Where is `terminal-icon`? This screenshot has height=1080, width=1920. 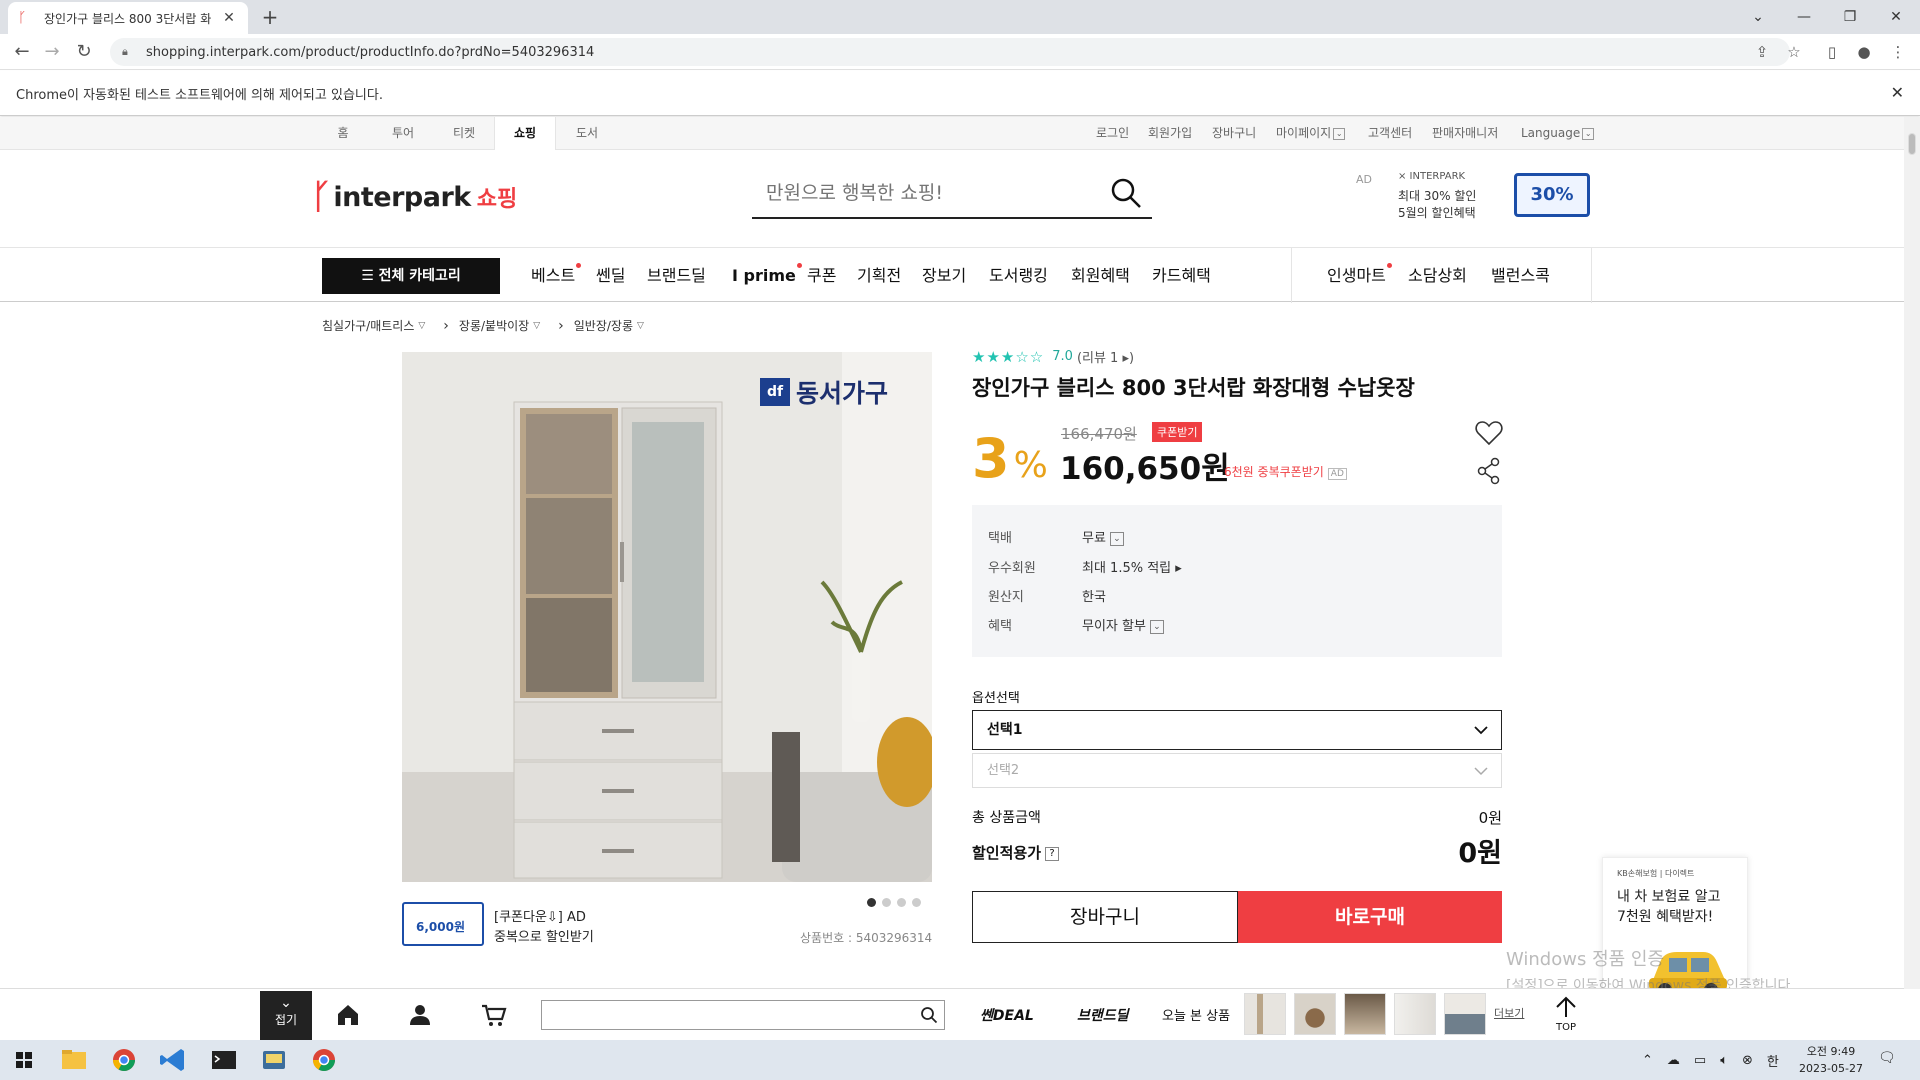
terminal-icon is located at coordinates (224, 1060).